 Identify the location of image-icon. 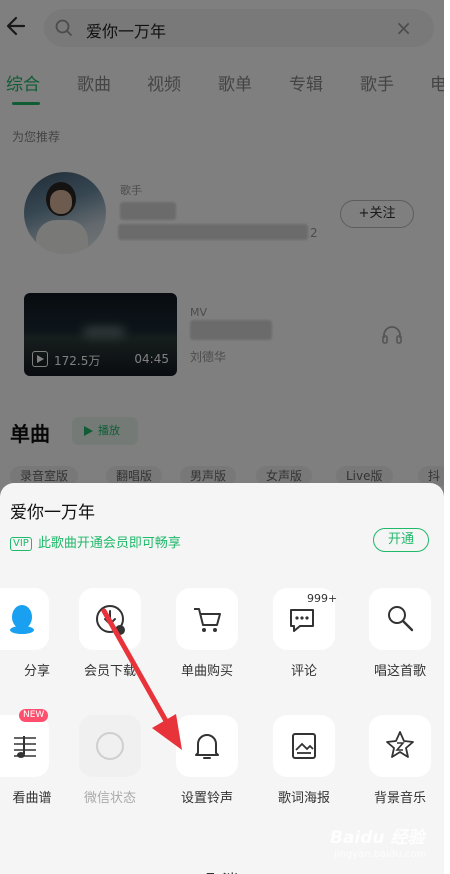
(304, 746).